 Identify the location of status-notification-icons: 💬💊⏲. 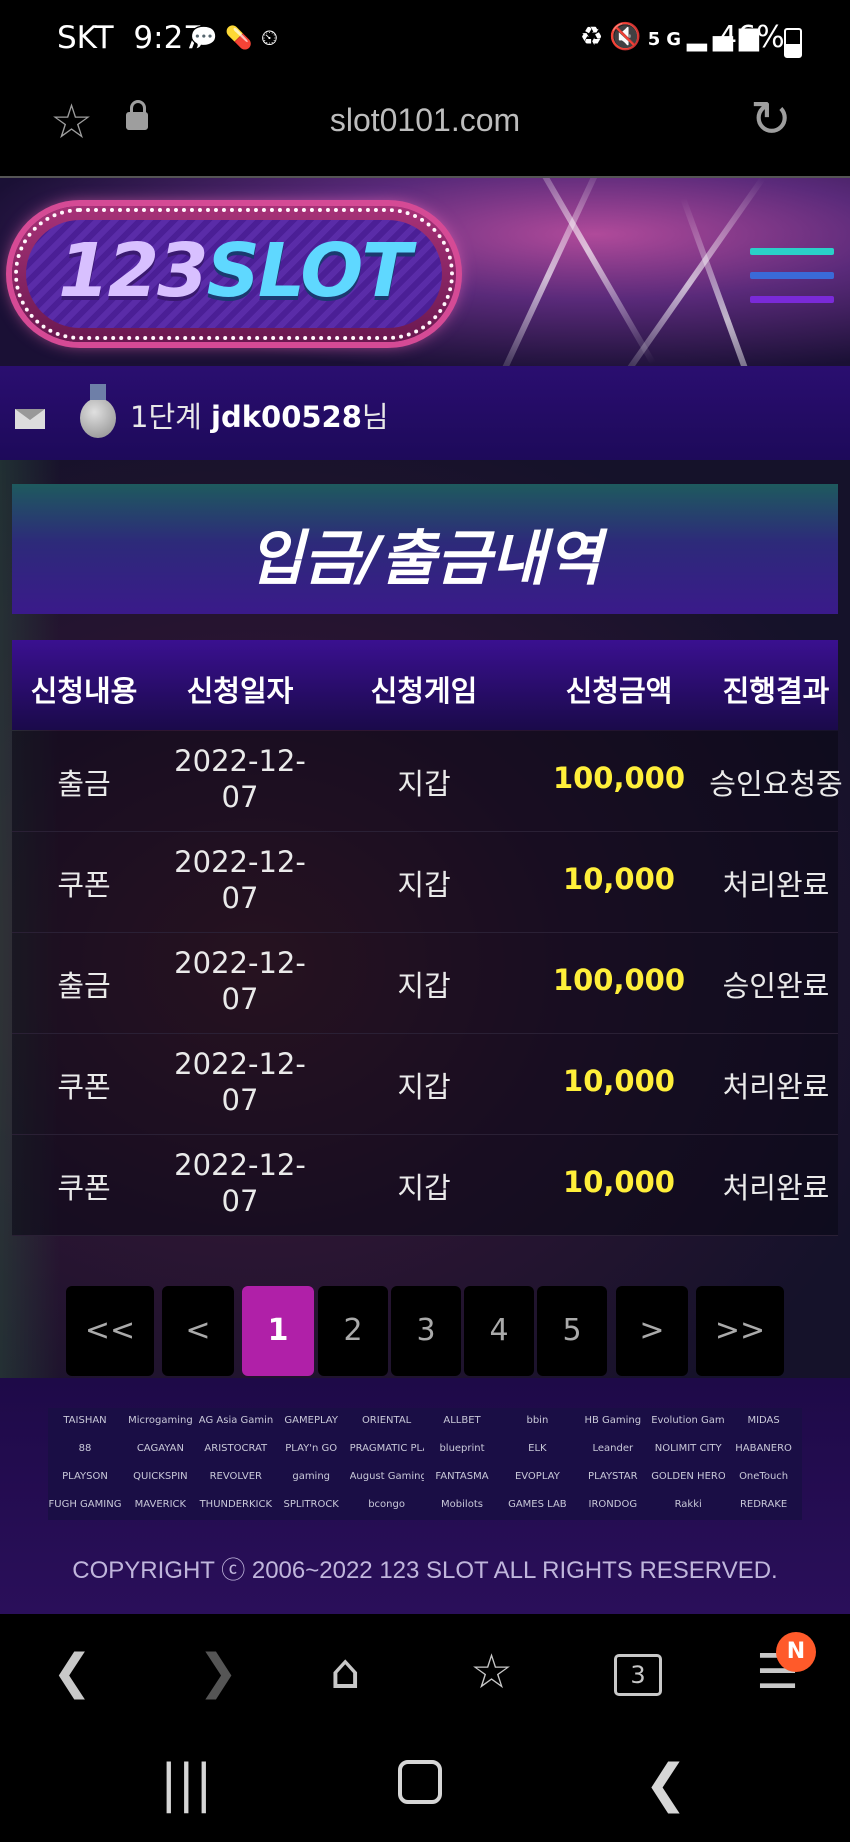
(238, 38).